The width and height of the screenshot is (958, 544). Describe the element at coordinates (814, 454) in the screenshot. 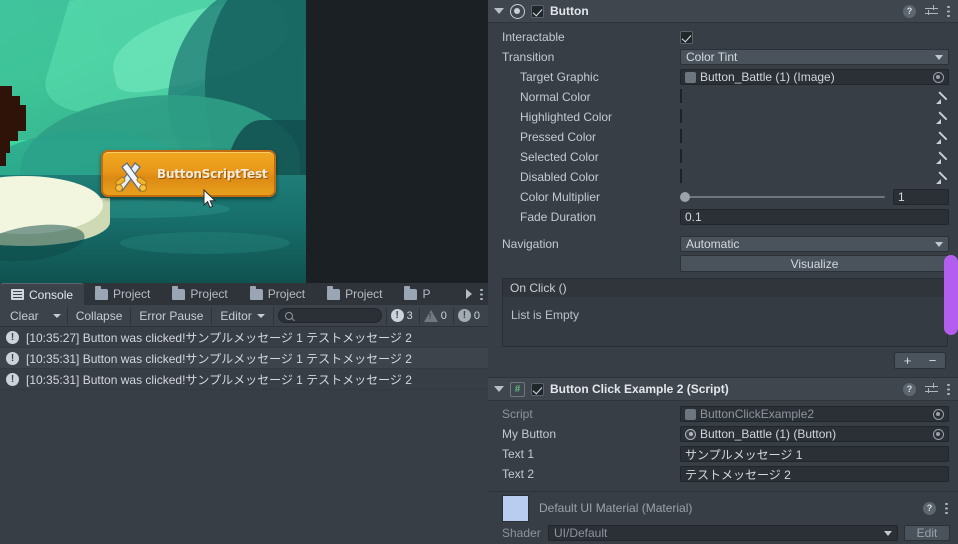

I see `text-1-input: サンプルメッセージ 1` at that location.